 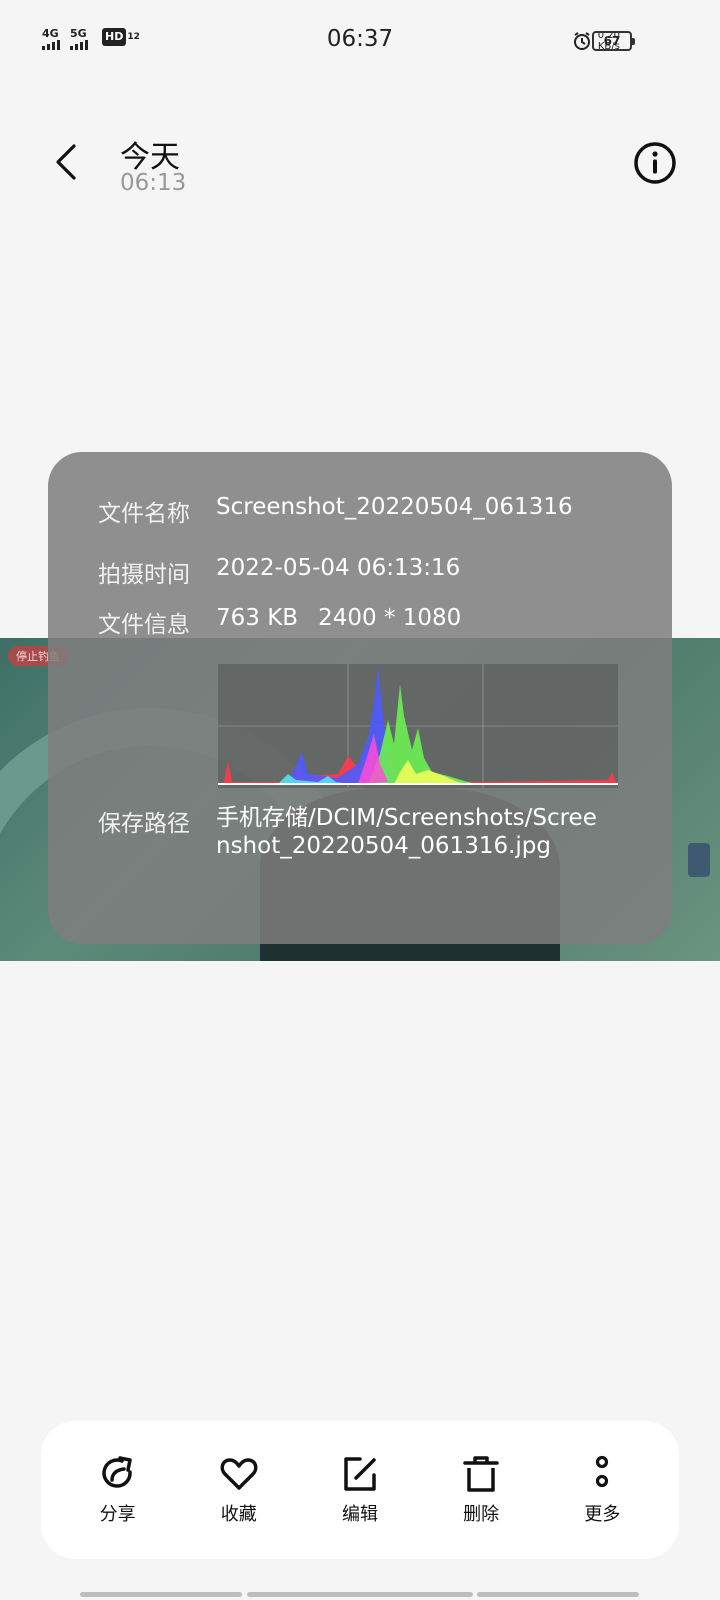 What do you see at coordinates (359, 1514) in the screenshot?
I see `edit-label: 编辑` at bounding box center [359, 1514].